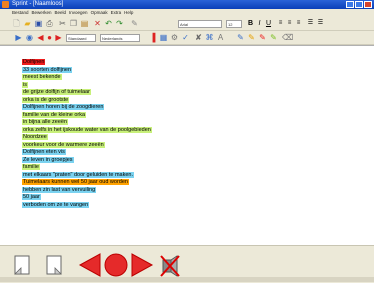 This screenshot has width=374, height=283. Describe the element at coordinates (73, 23) in the screenshot. I see `copy-icon: ❐` at that location.